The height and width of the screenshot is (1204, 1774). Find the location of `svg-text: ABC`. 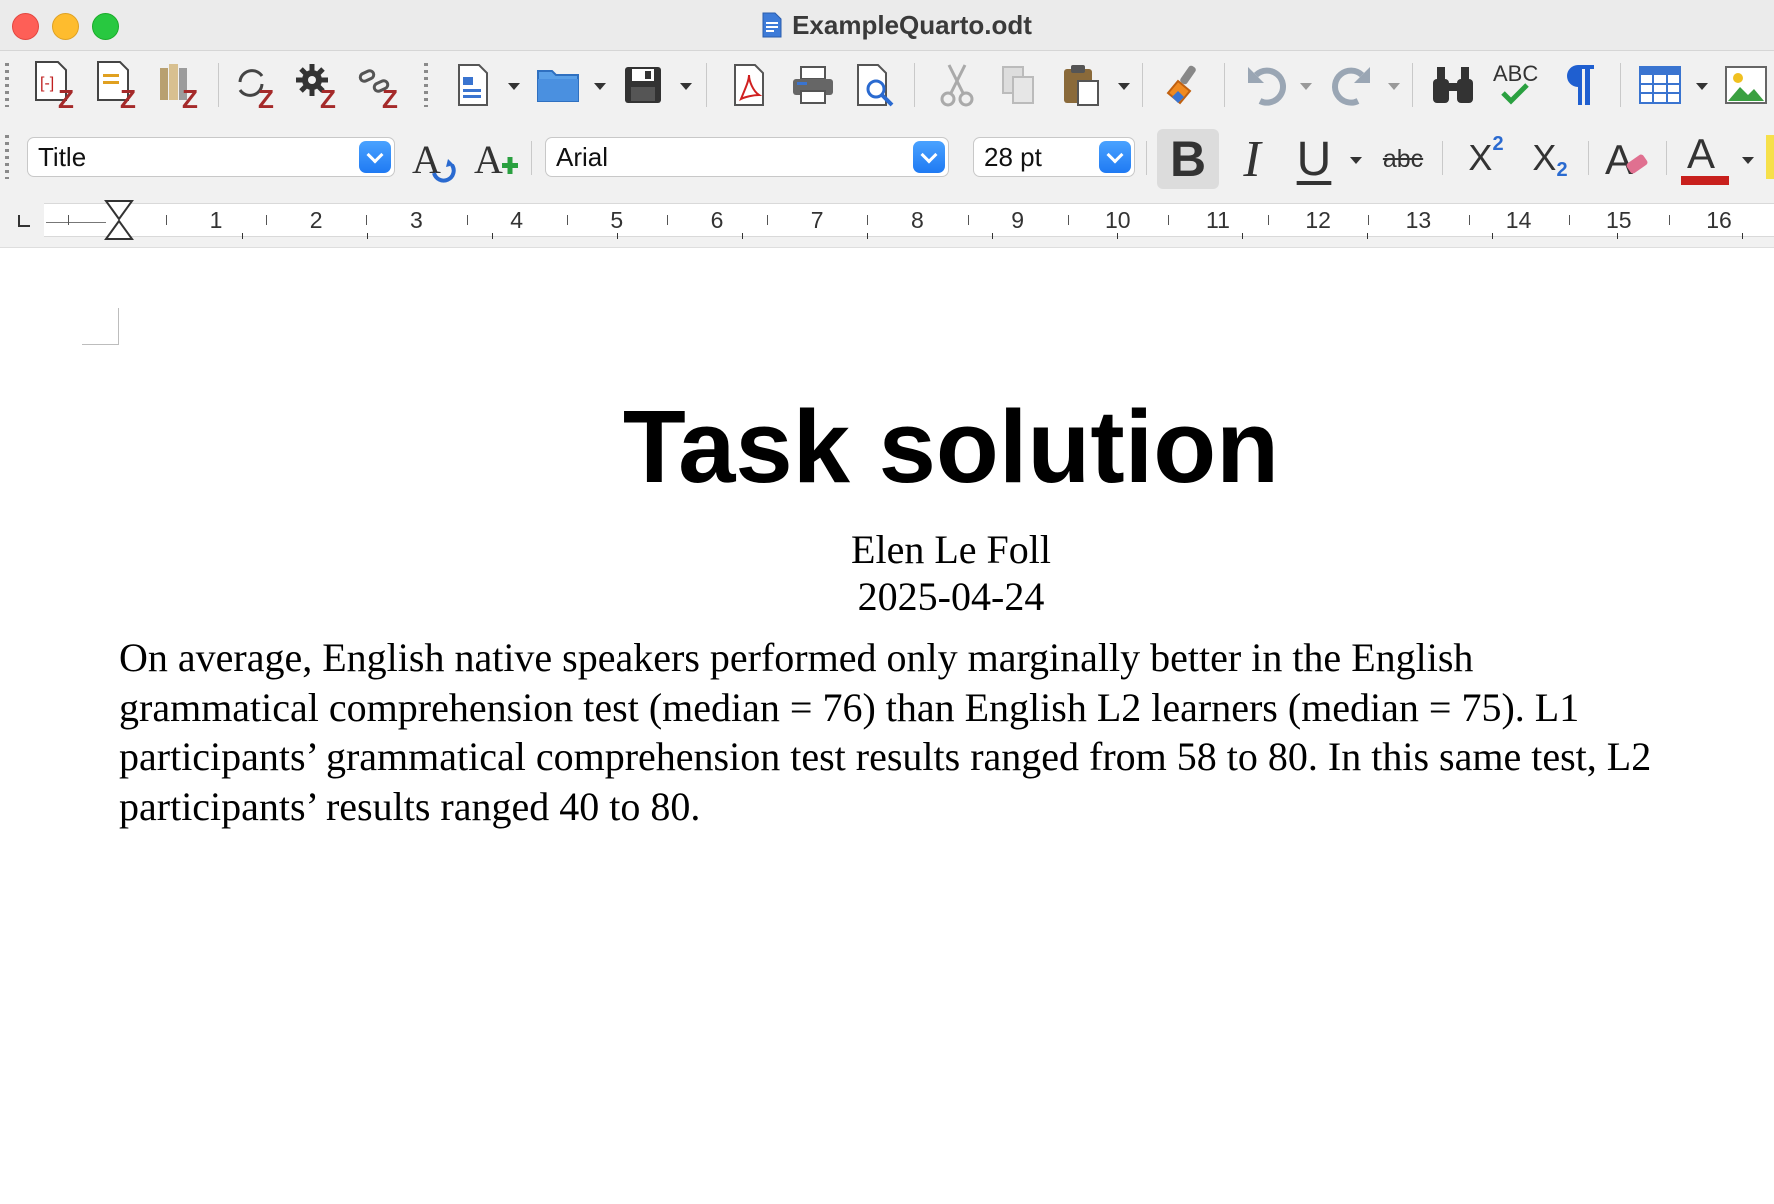

svg-text: ABC is located at coordinates (1515, 73).